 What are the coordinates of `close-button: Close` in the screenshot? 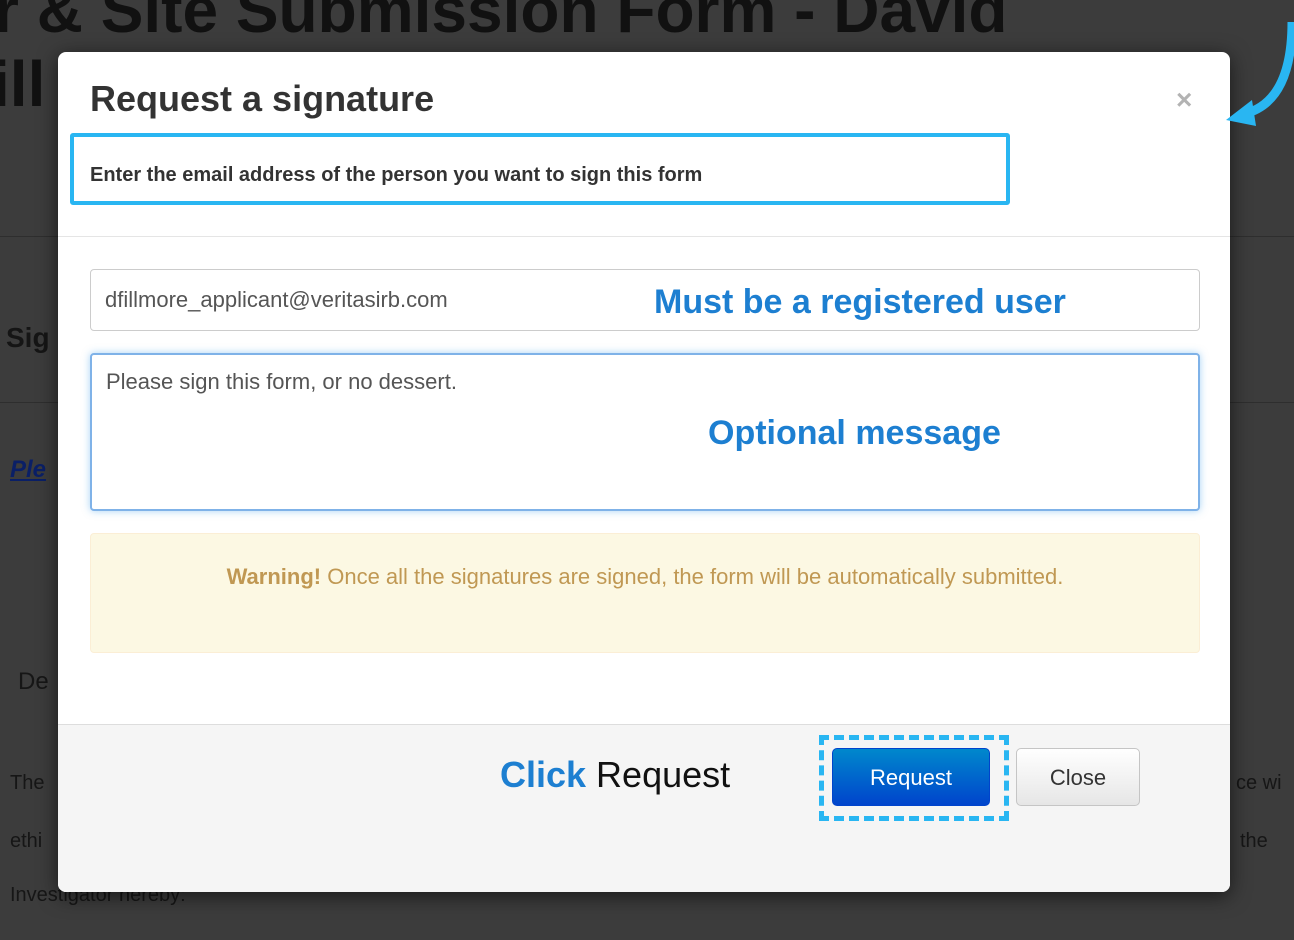 It's located at (1078, 777).